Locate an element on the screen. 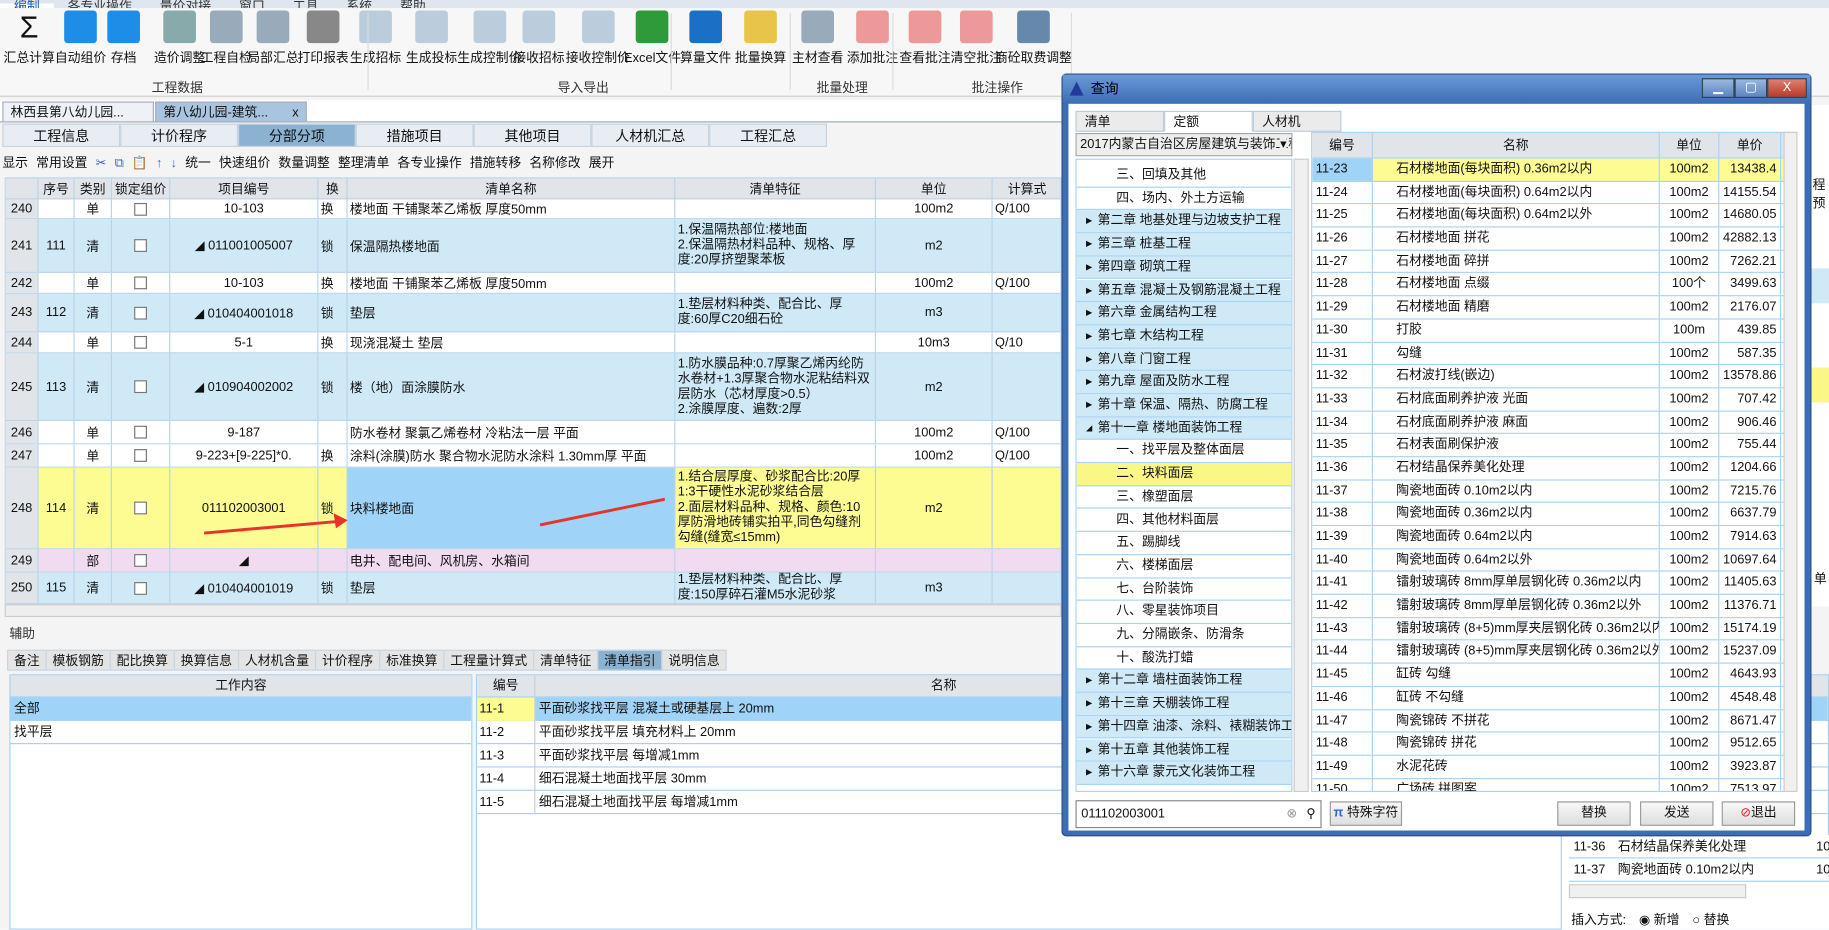  tree-node: 二、块料面层 is located at coordinates (1184, 475).